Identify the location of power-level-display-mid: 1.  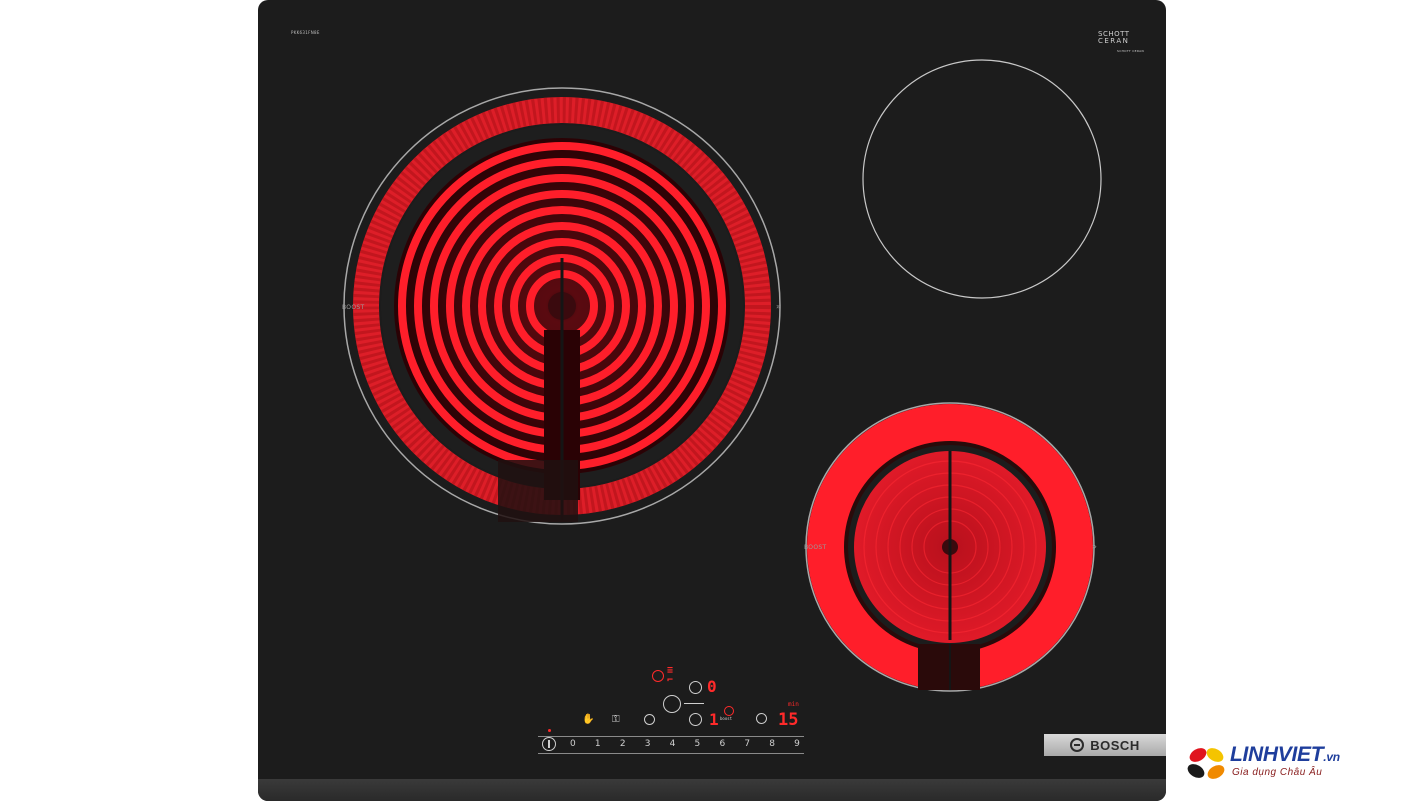
(714, 719).